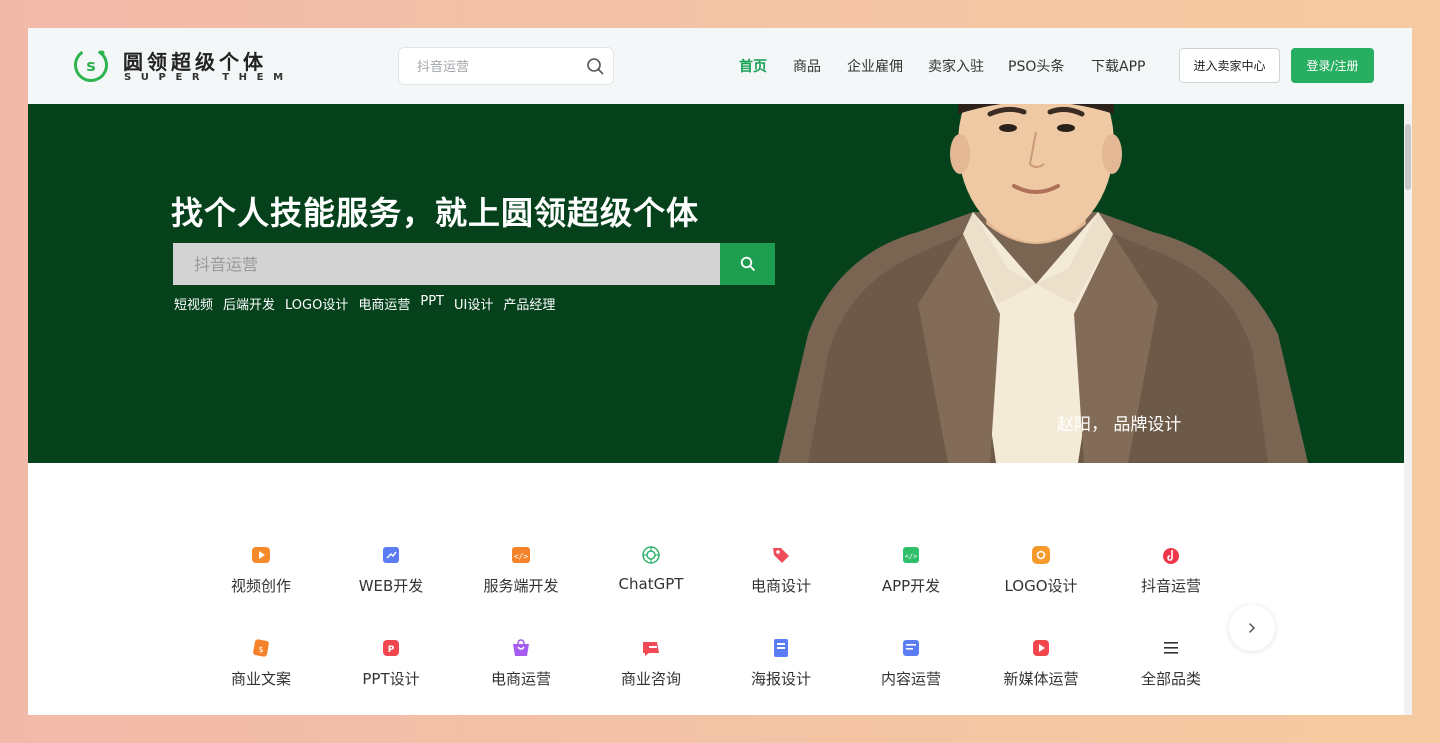 This screenshot has width=1440, height=743. Describe the element at coordinates (781, 668) in the screenshot. I see `category-poster-design: 海报设计` at that location.